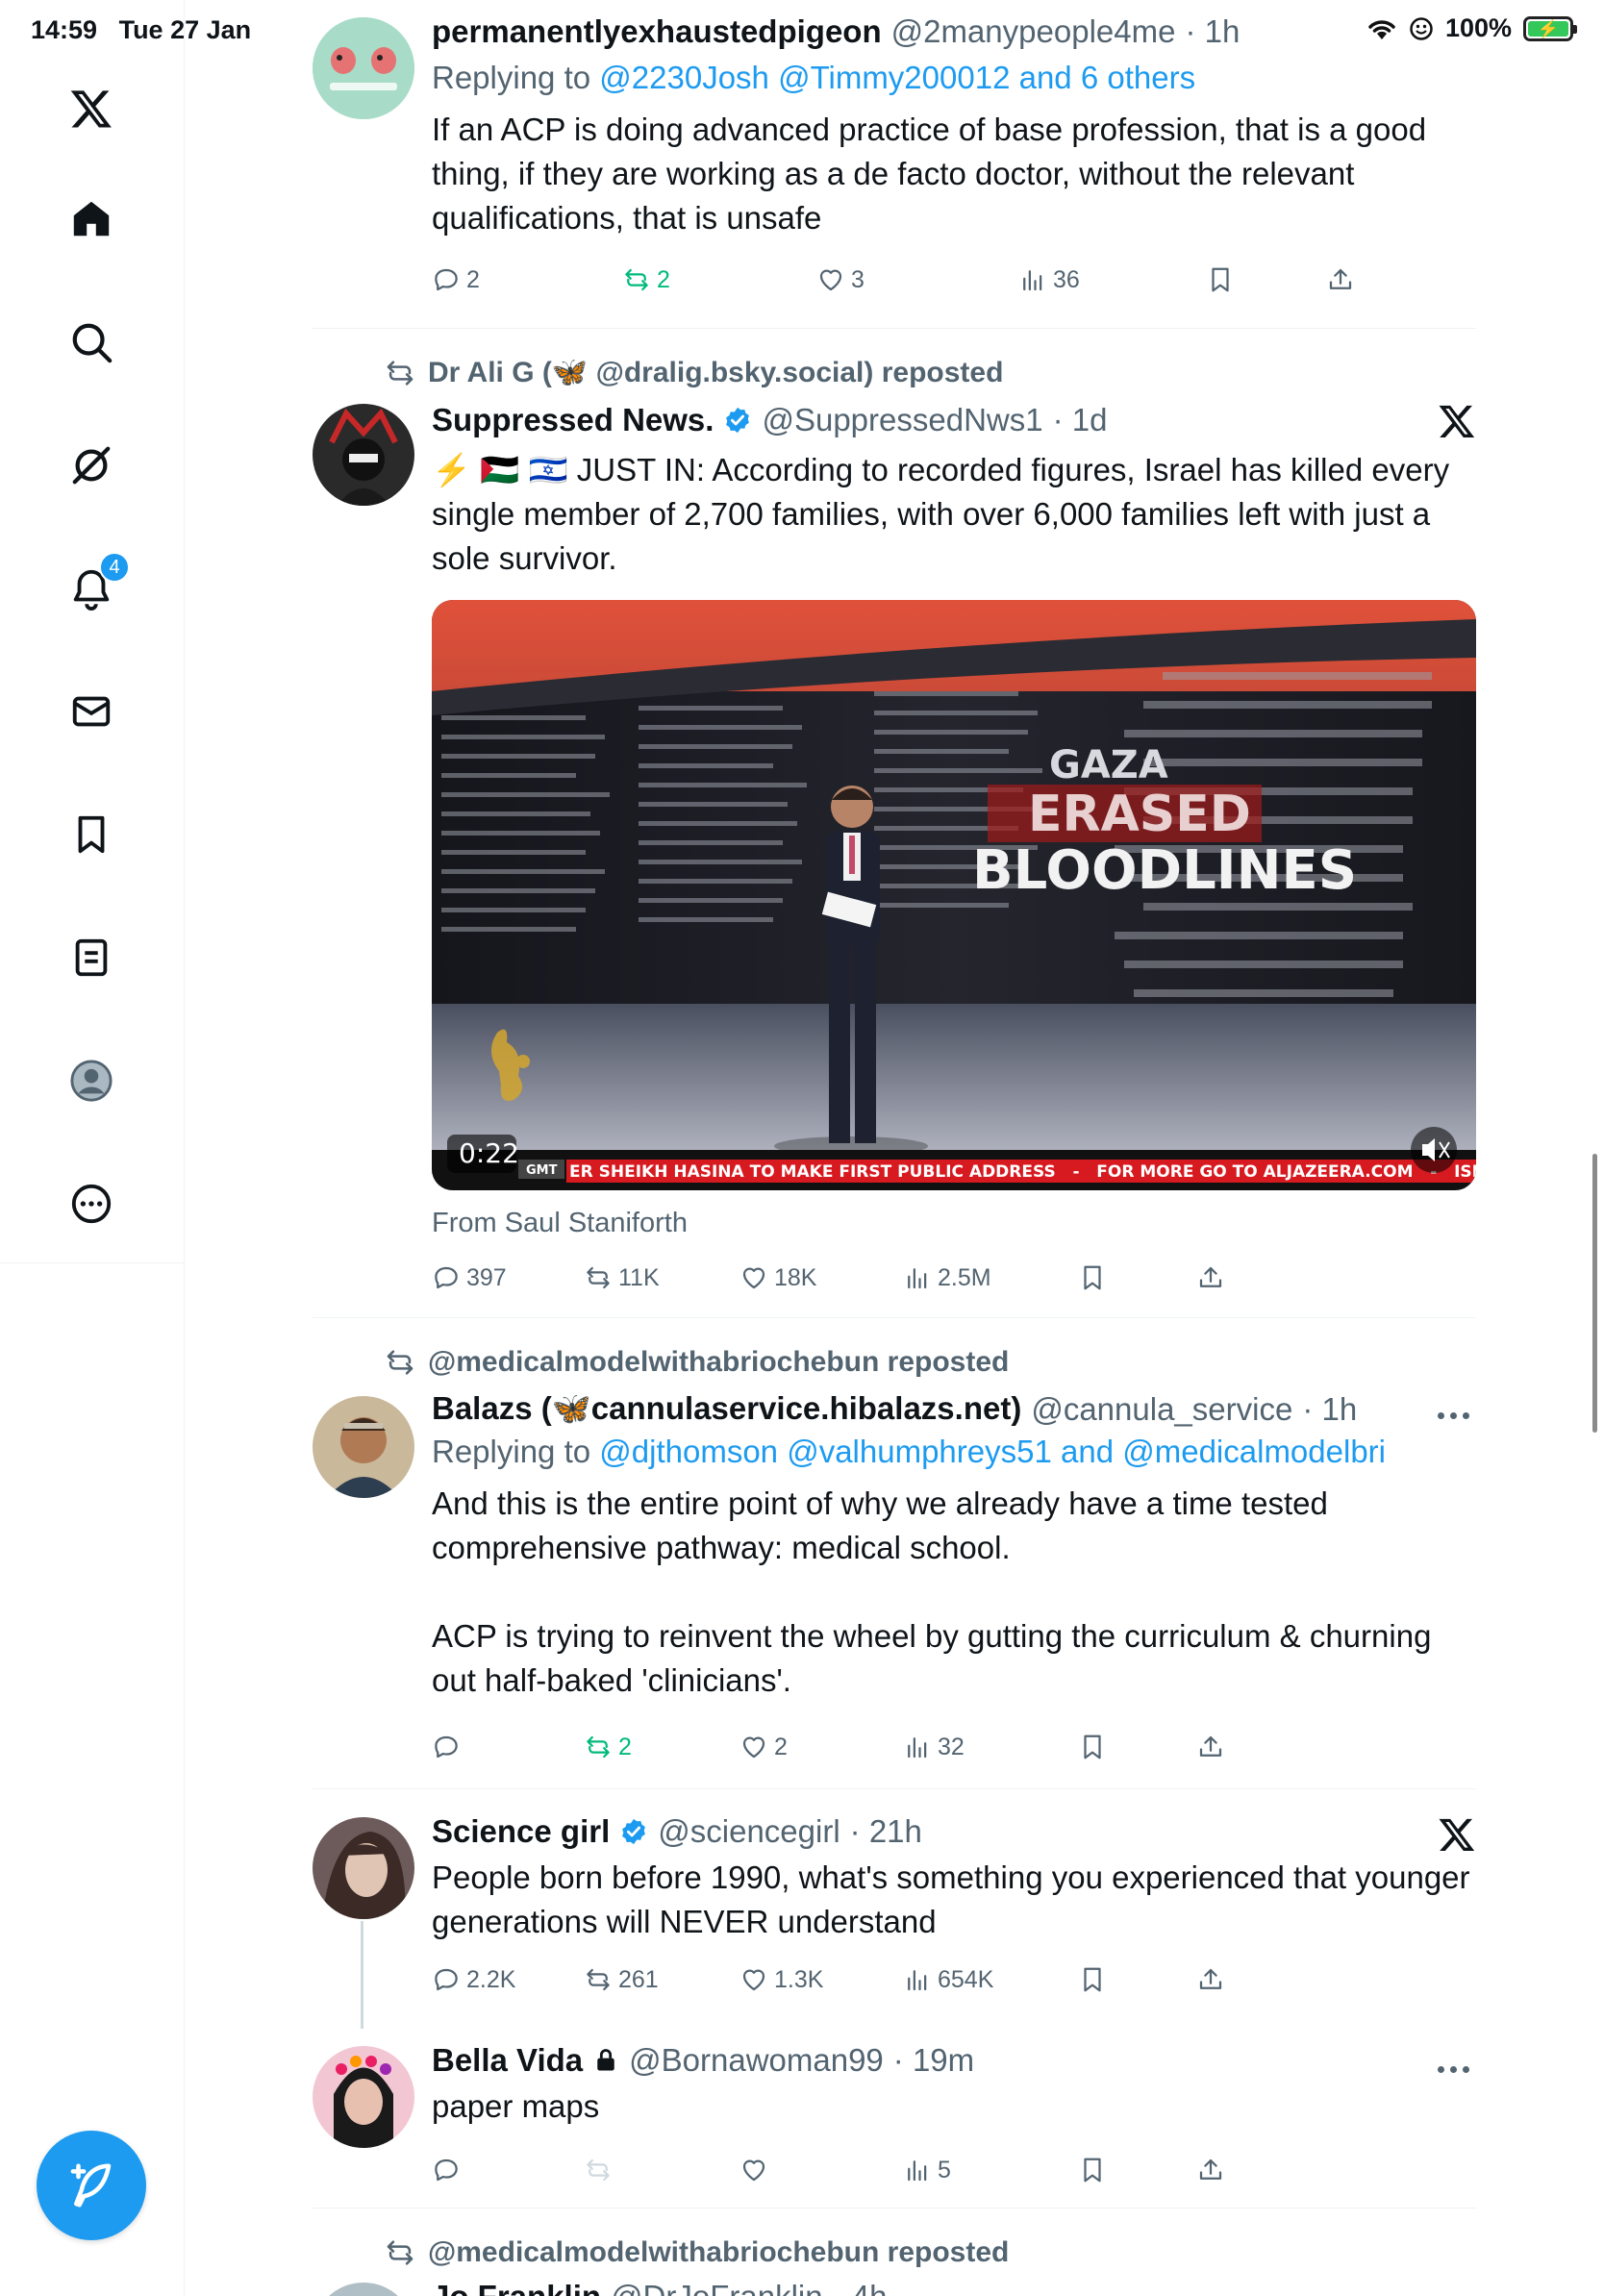 Image resolution: width=1604 pixels, height=2296 pixels. What do you see at coordinates (781, 1980) in the screenshot?
I see `like-button: 1.3K` at bounding box center [781, 1980].